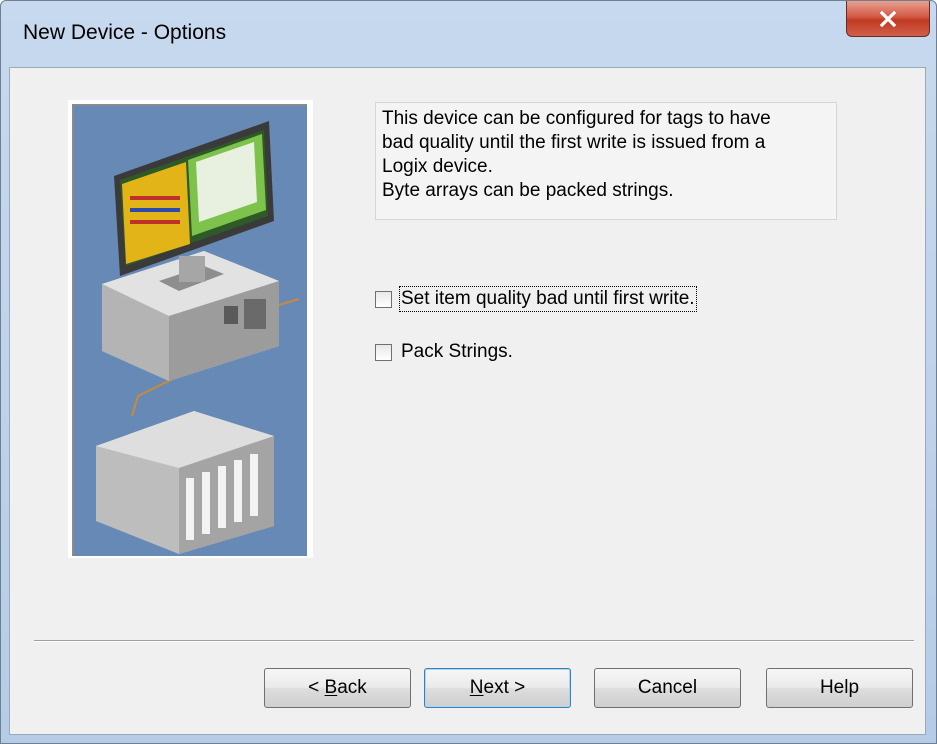  Describe the element at coordinates (474, 641) in the screenshot. I see `button-separator` at that location.